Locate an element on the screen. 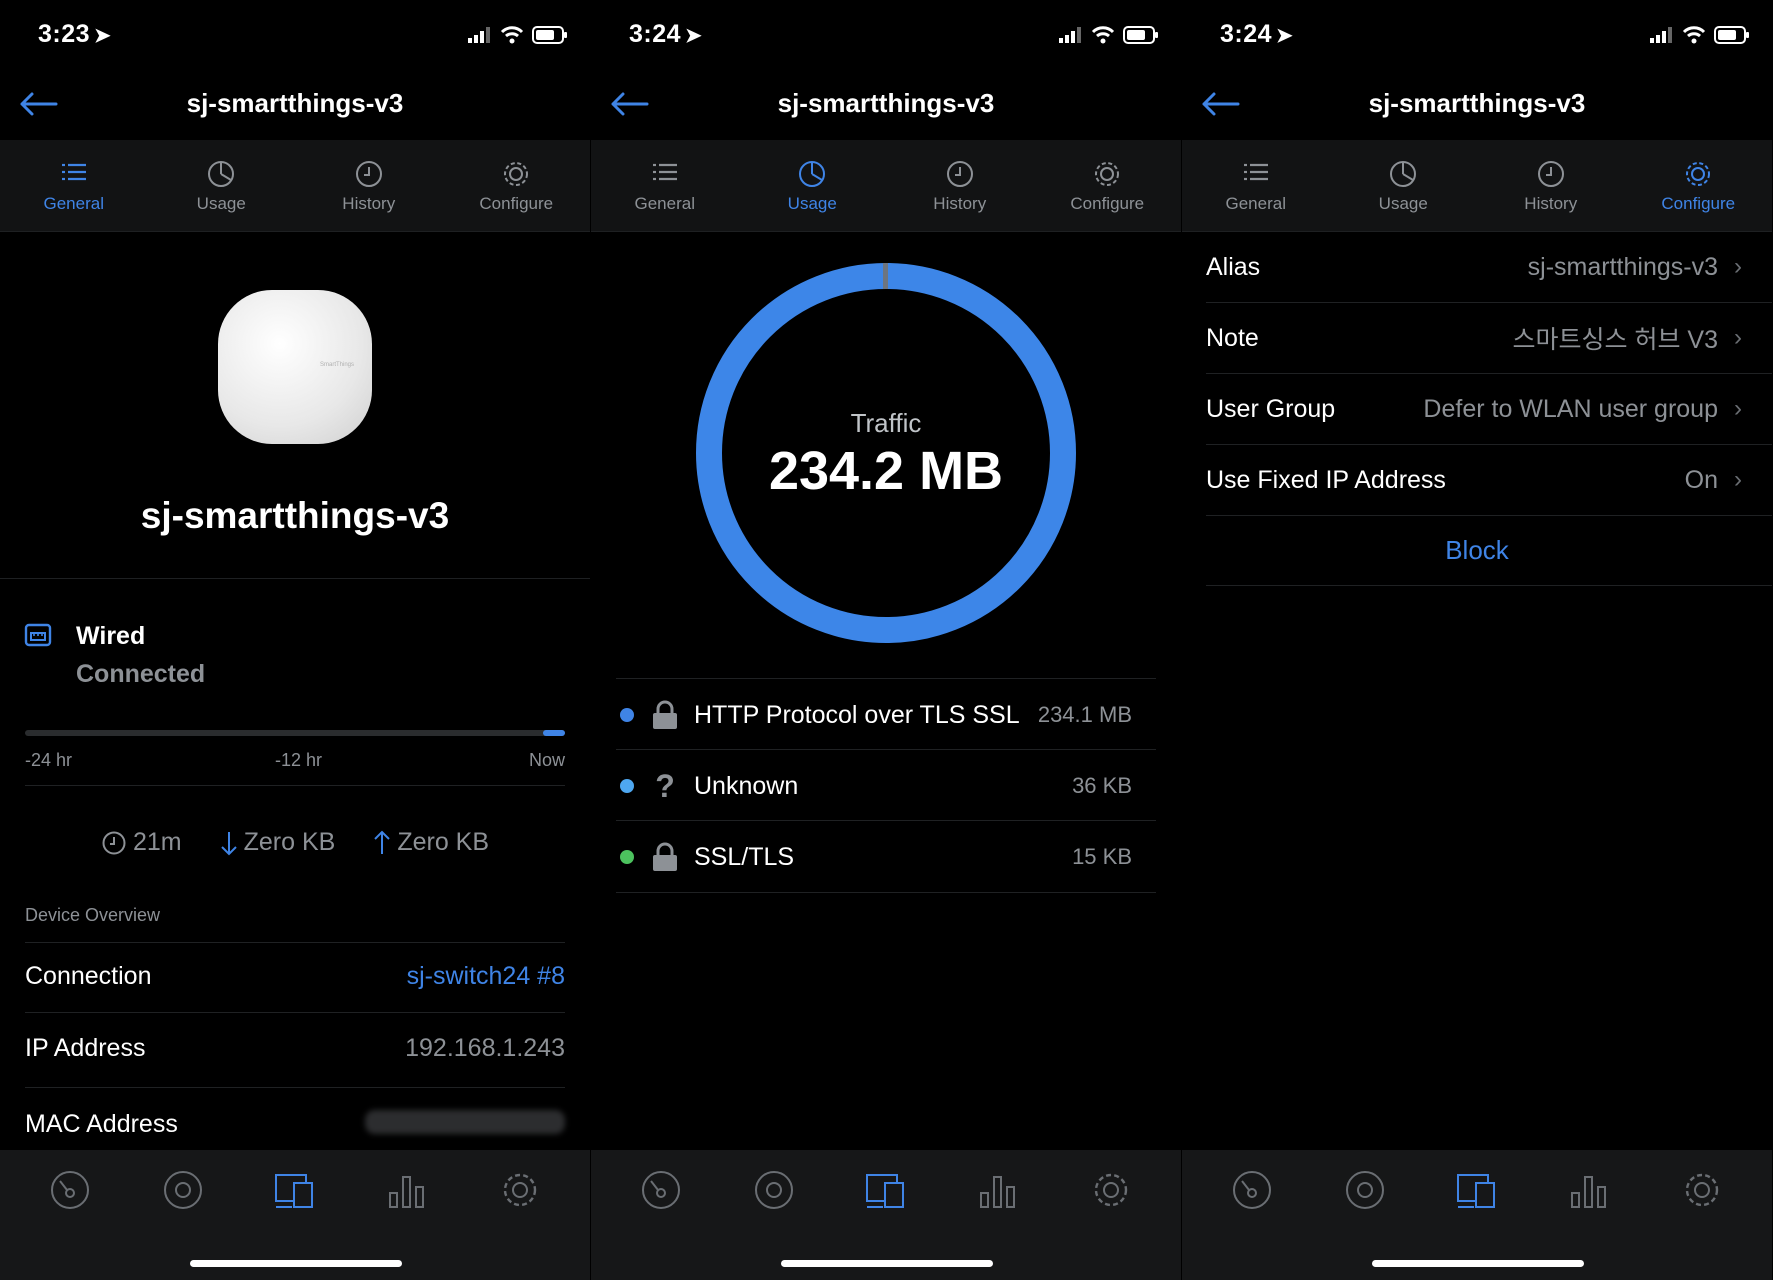 Image resolution: width=1773 pixels, height=1280 pixels. section-header: Device Overview is located at coordinates (93, 915).